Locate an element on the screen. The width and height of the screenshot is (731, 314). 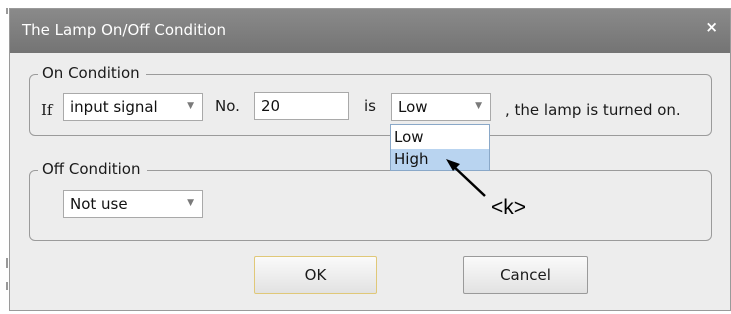
level-value: Low is located at coordinates (413, 107).